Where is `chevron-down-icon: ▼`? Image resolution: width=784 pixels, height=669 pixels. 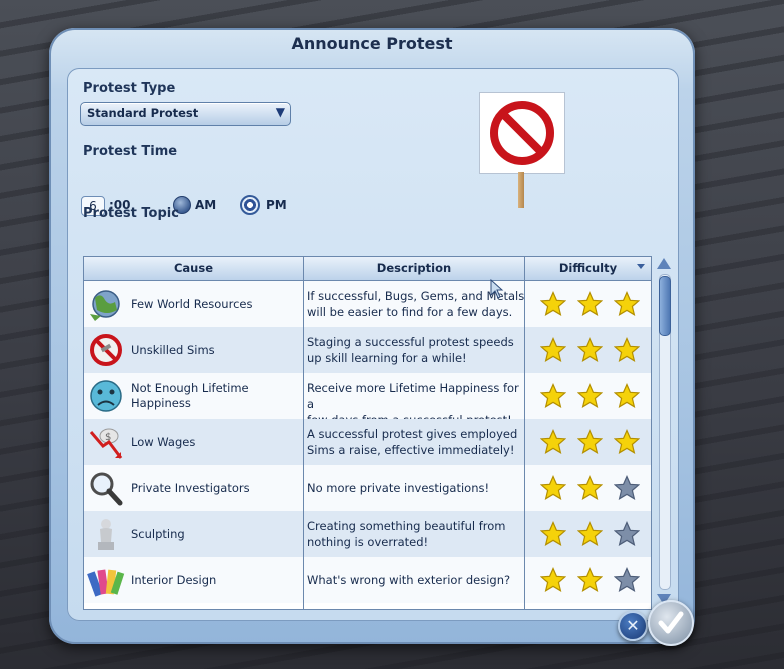 chevron-down-icon: ▼ is located at coordinates (280, 112).